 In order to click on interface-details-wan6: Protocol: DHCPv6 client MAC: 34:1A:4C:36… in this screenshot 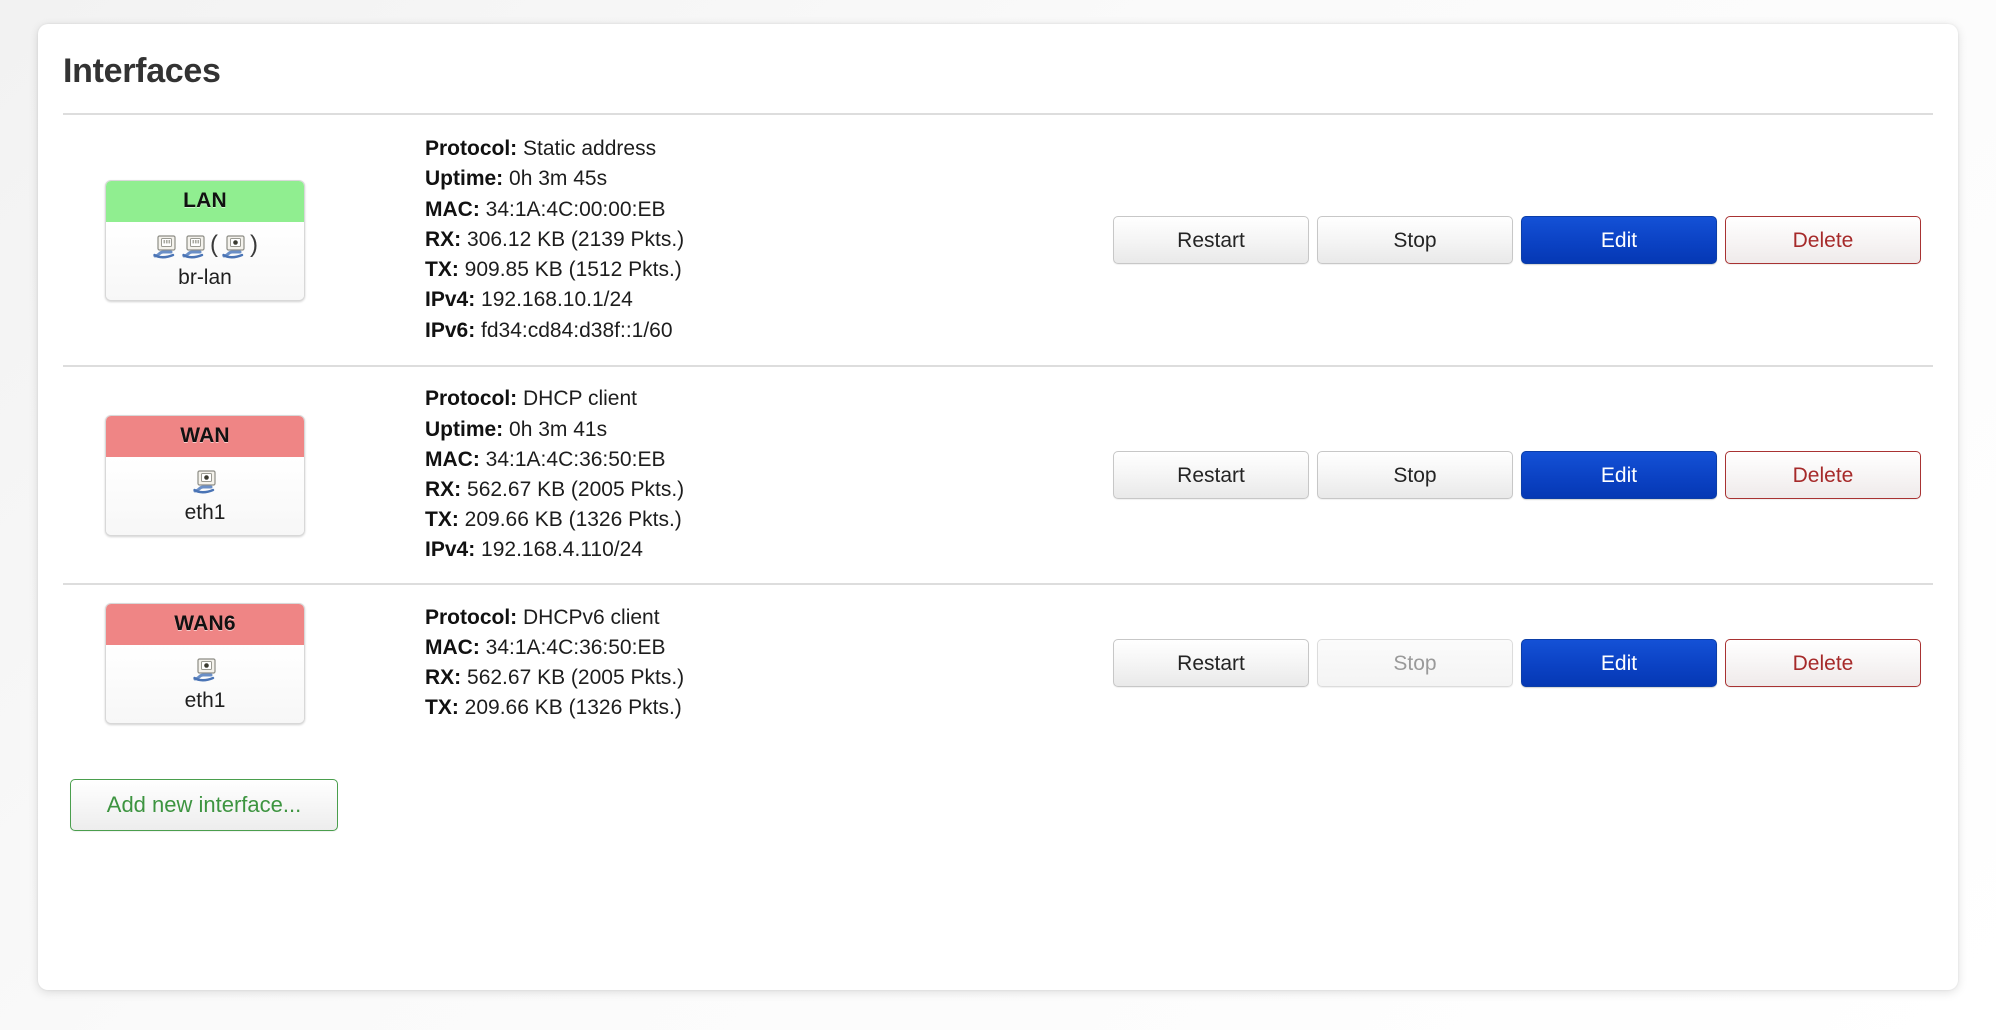, I will do `click(753, 663)`.